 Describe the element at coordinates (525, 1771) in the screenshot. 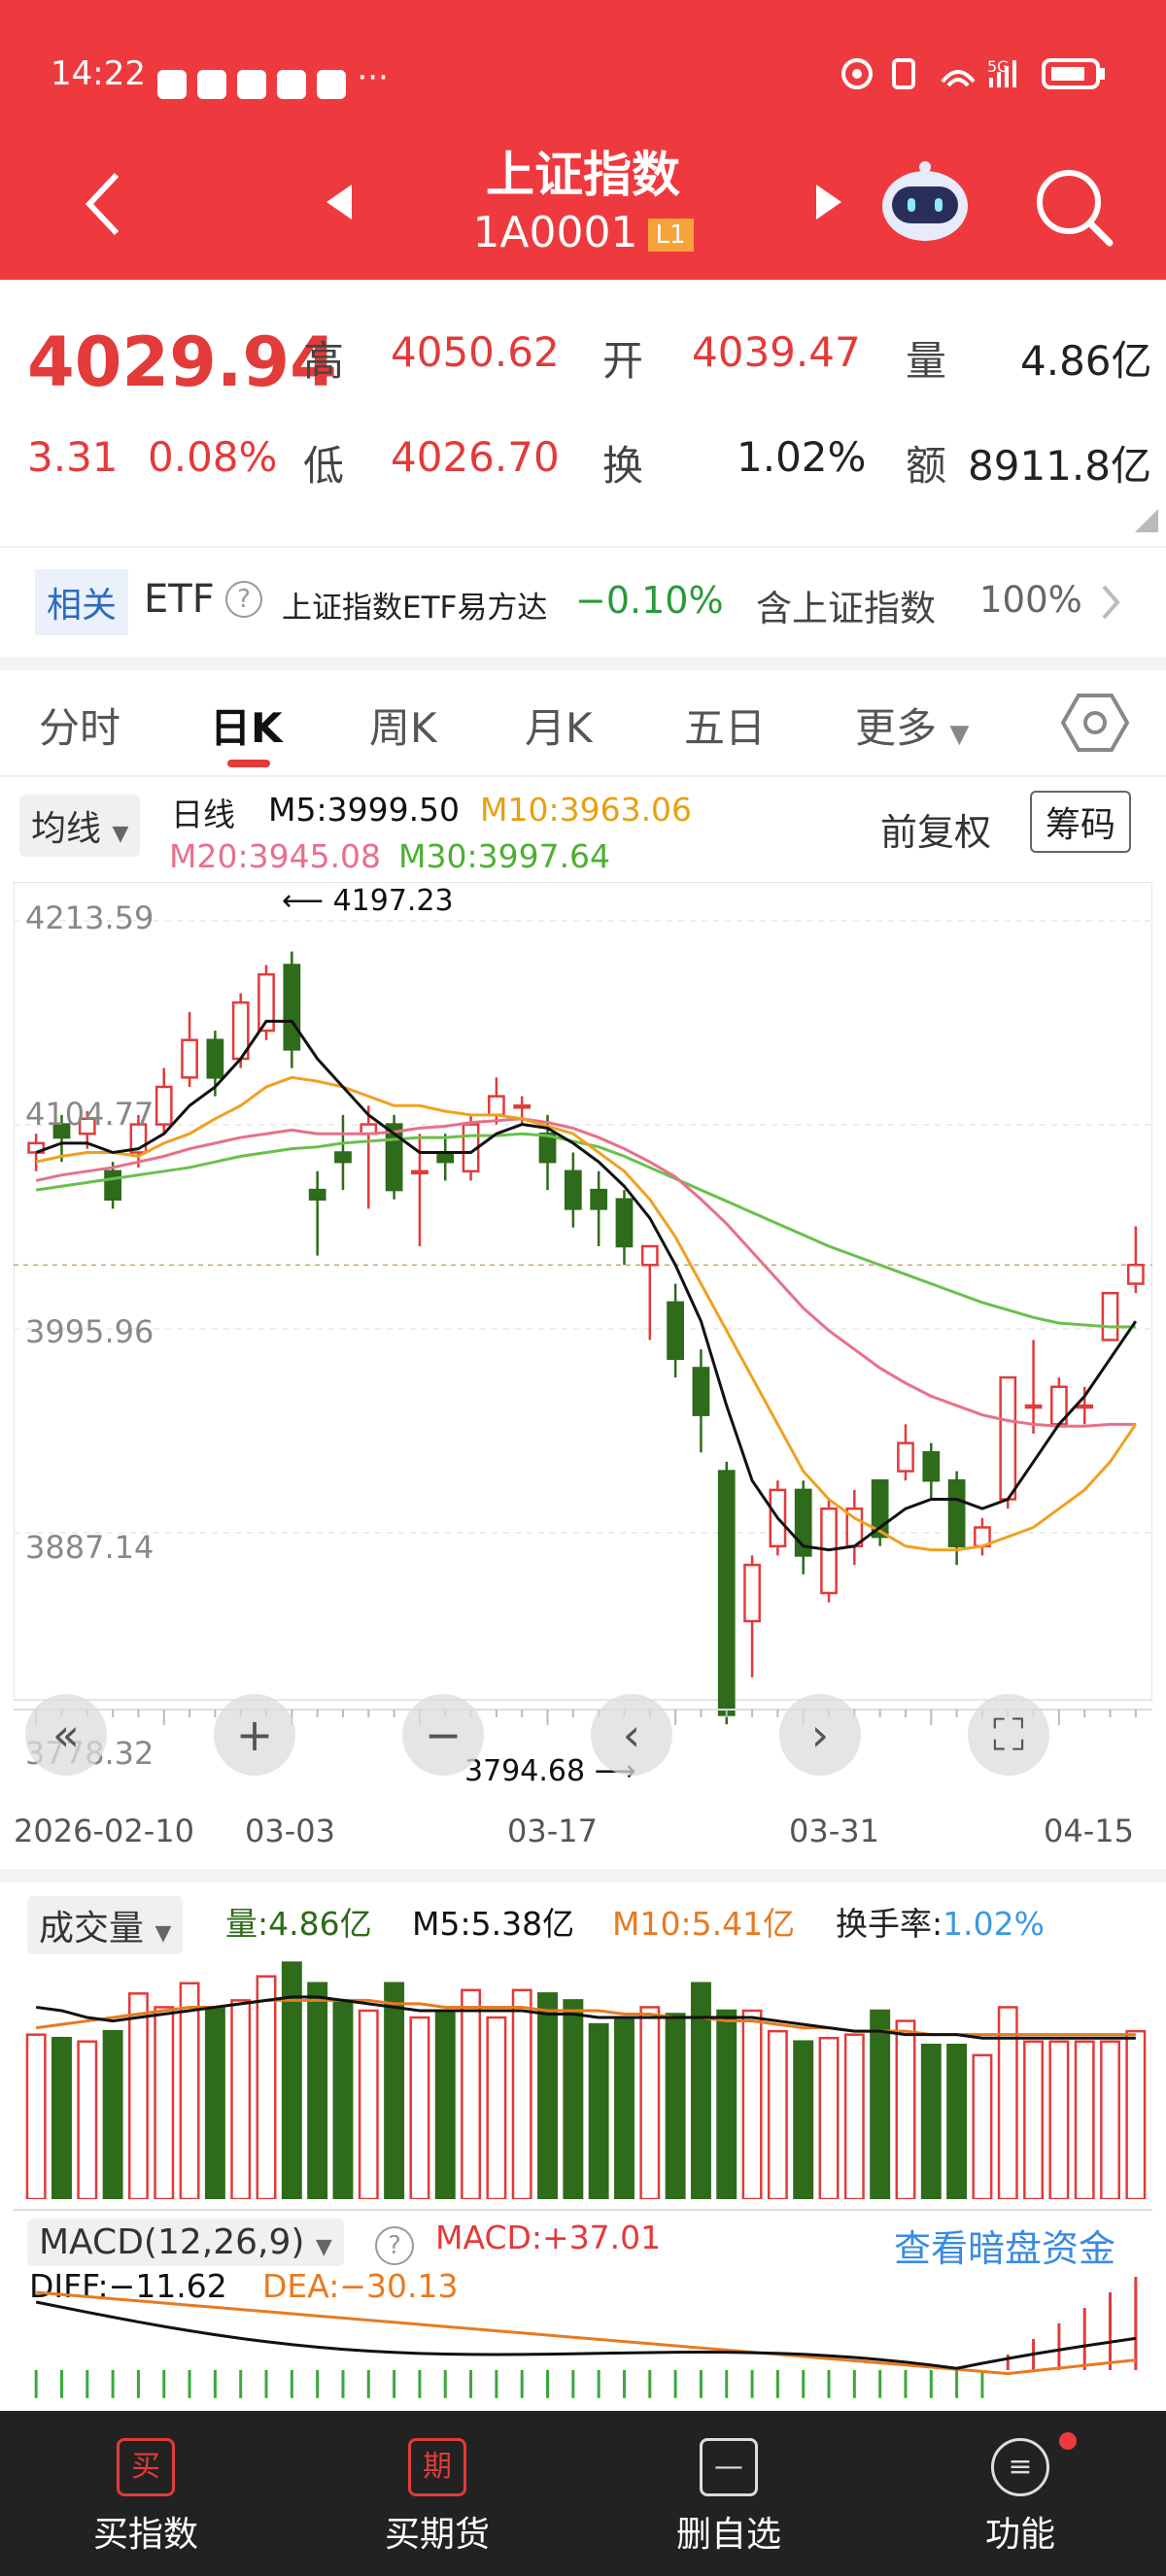

I see `low-annotation-value: 3794.68` at that location.